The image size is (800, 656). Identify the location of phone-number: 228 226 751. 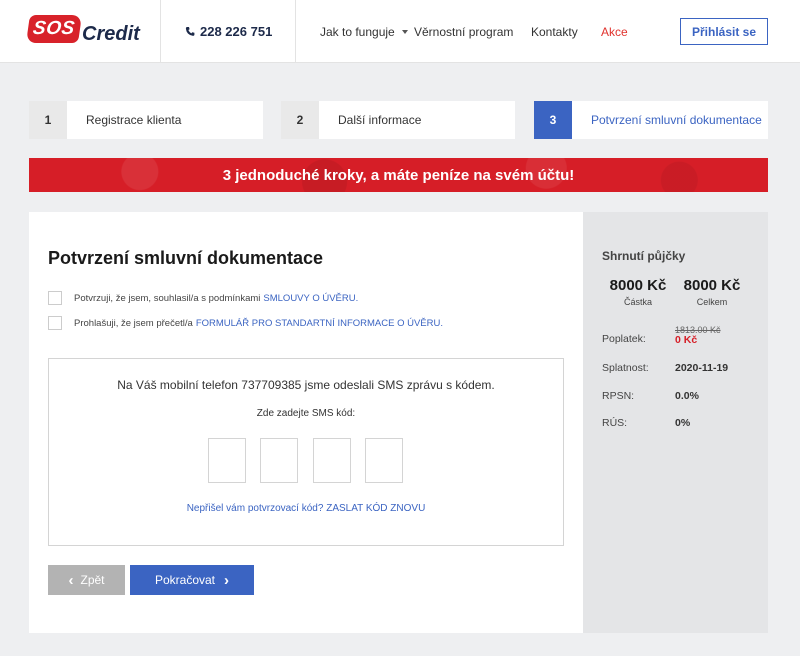
(236, 31).